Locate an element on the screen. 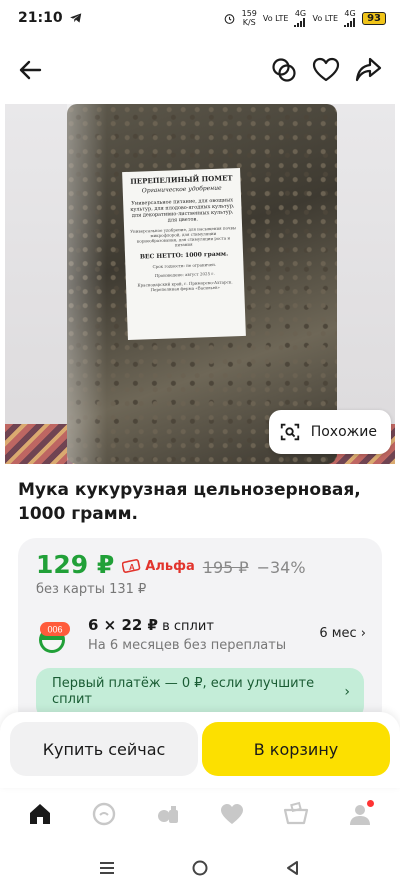 This screenshot has height=889, width=400. svg-text: A is located at coordinates (132, 567).